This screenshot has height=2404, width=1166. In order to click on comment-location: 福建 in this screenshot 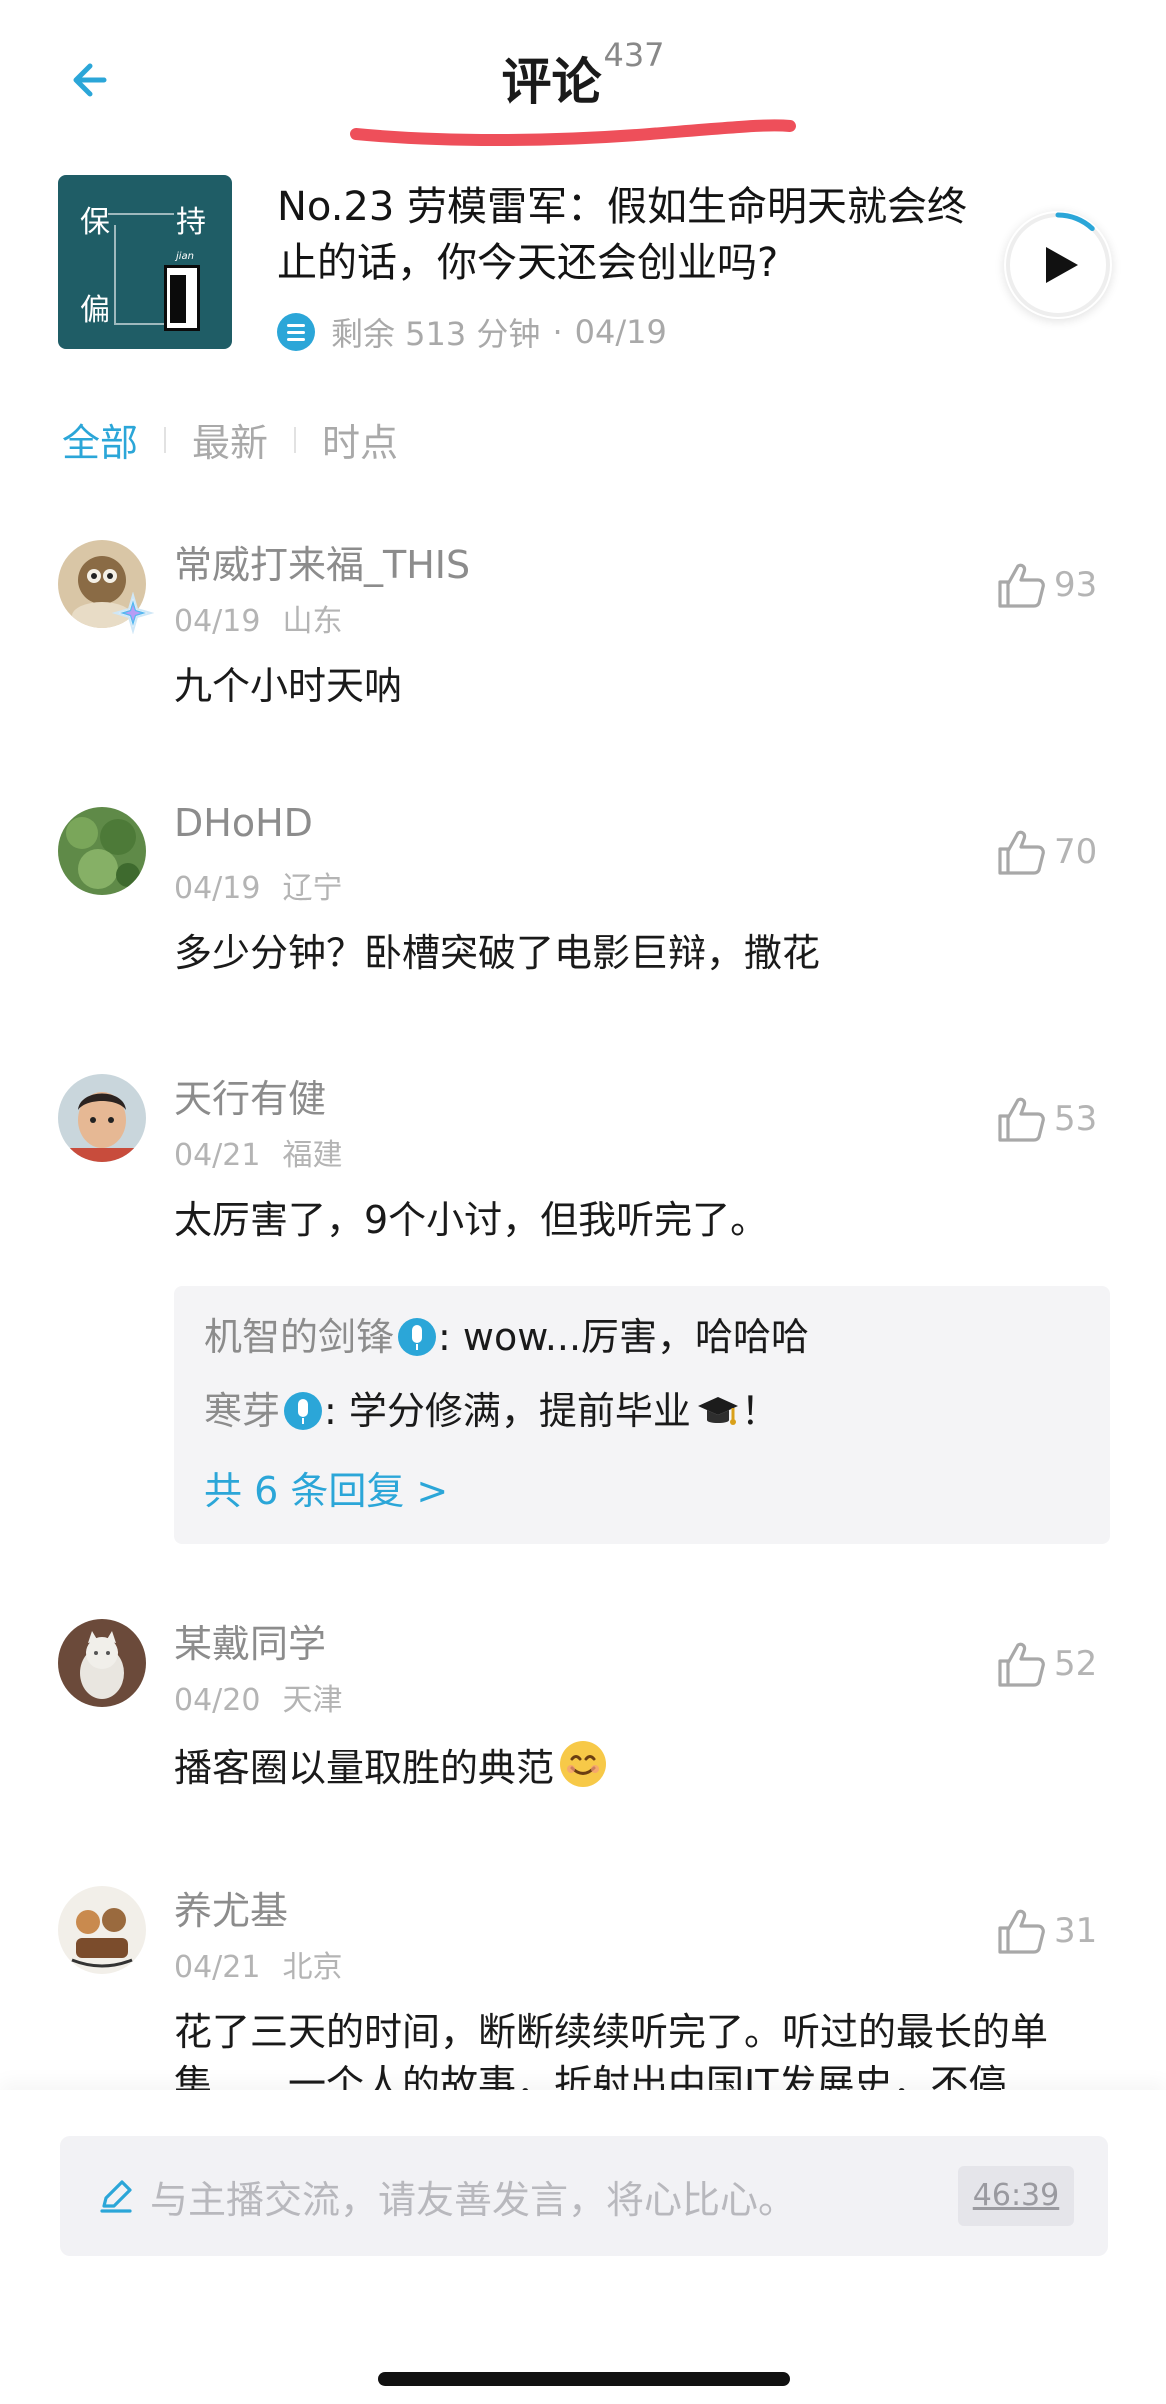, I will do `click(312, 1155)`.